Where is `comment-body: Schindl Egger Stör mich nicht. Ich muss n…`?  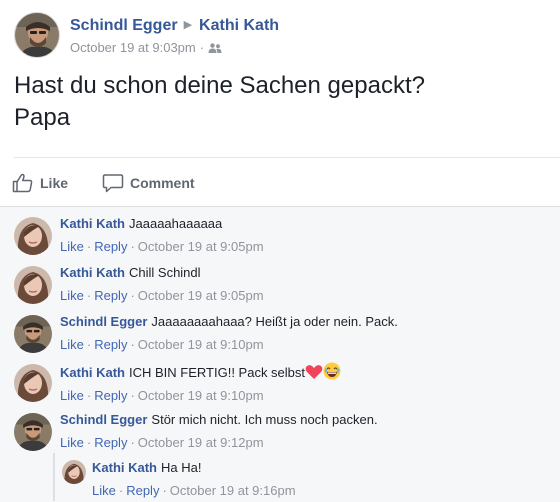
comment-body: Schindl Egger Stör mich nicht. Ich muss n… is located at coordinates (305, 431).